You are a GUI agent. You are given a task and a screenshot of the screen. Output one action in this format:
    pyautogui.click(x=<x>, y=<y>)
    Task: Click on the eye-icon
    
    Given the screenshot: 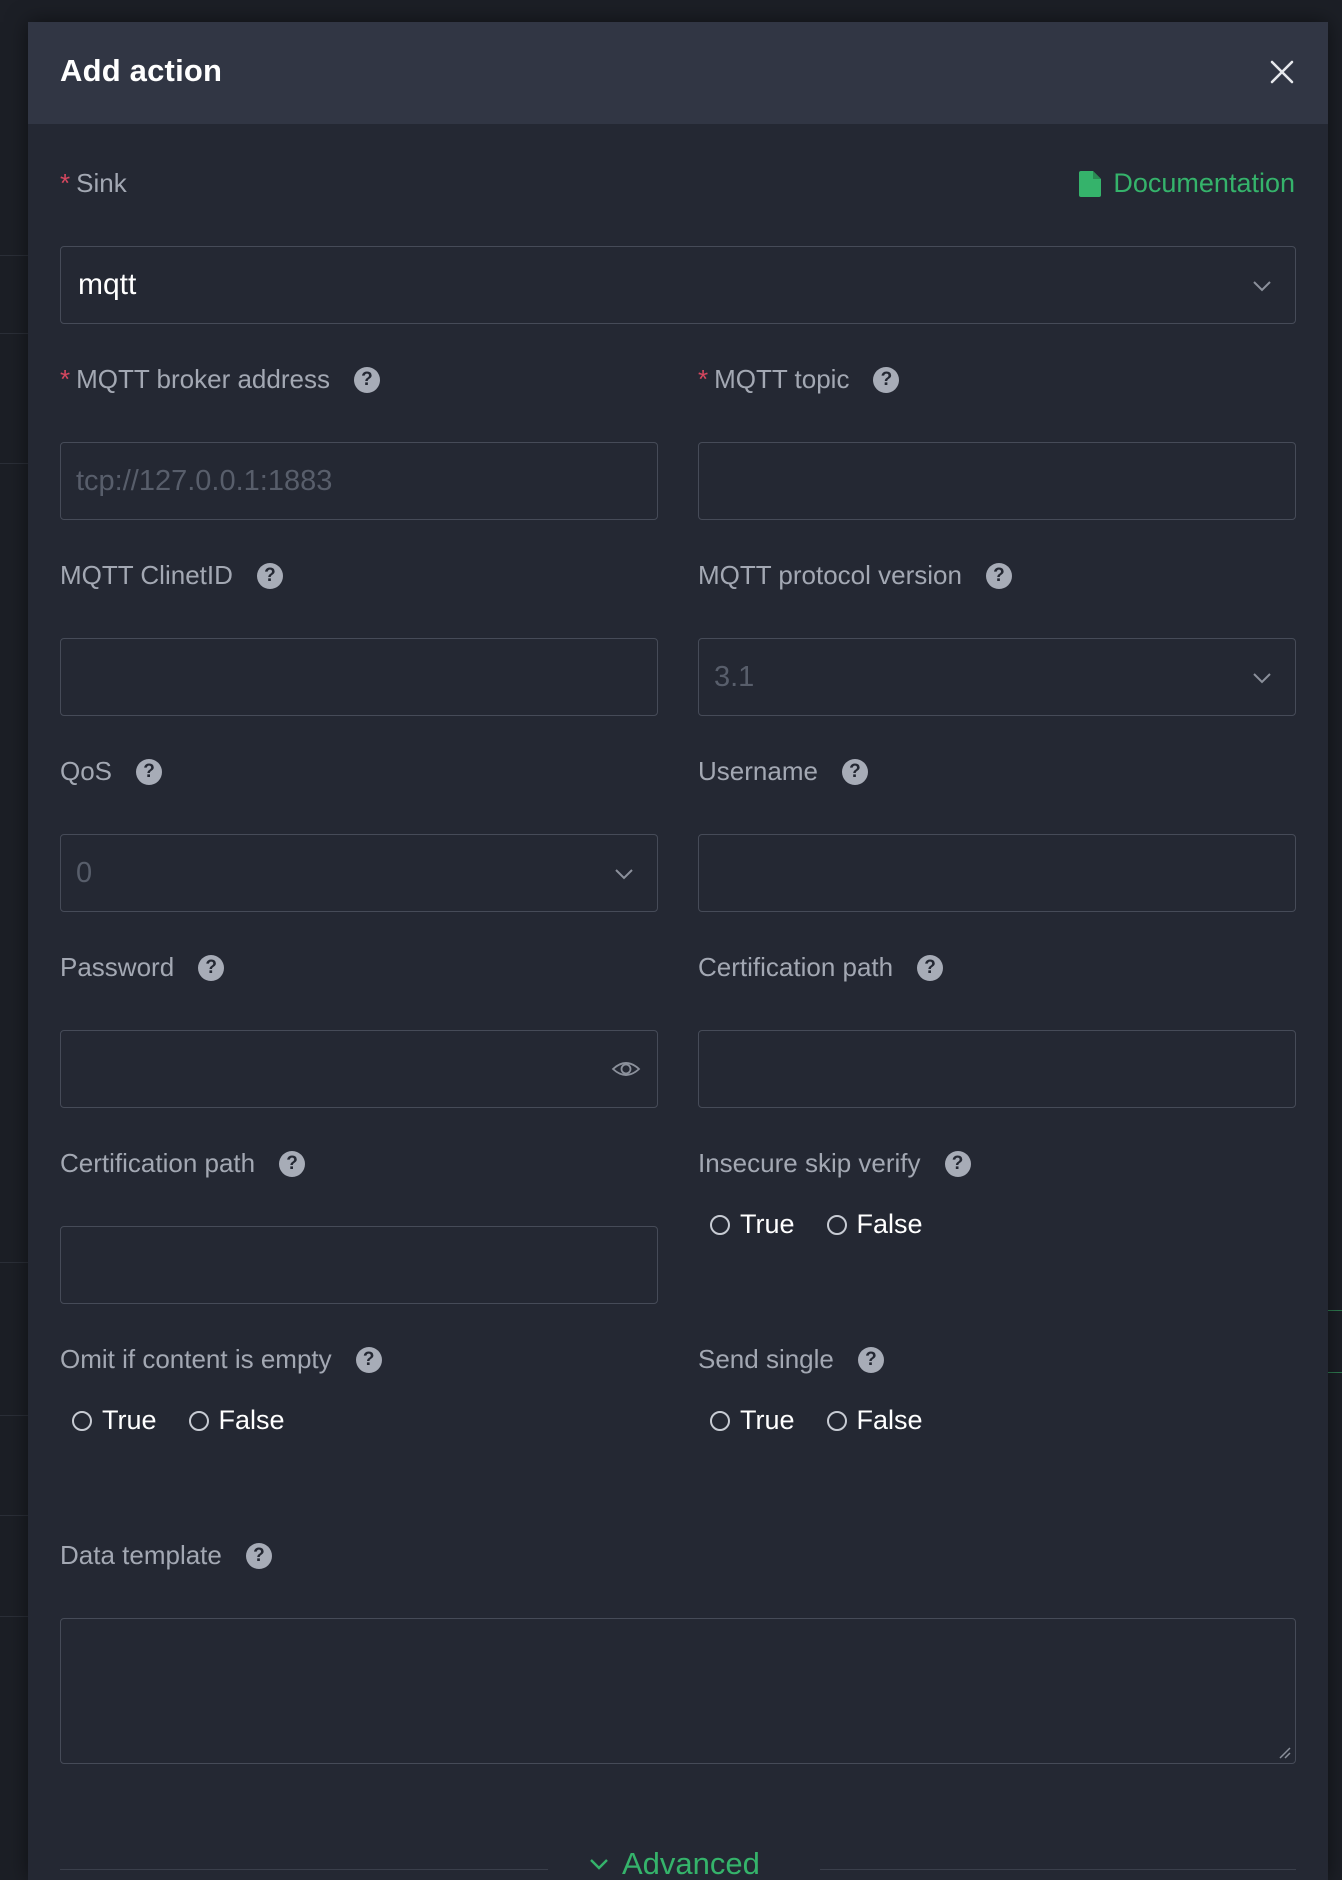 What is the action you would take?
    pyautogui.click(x=626, y=1069)
    